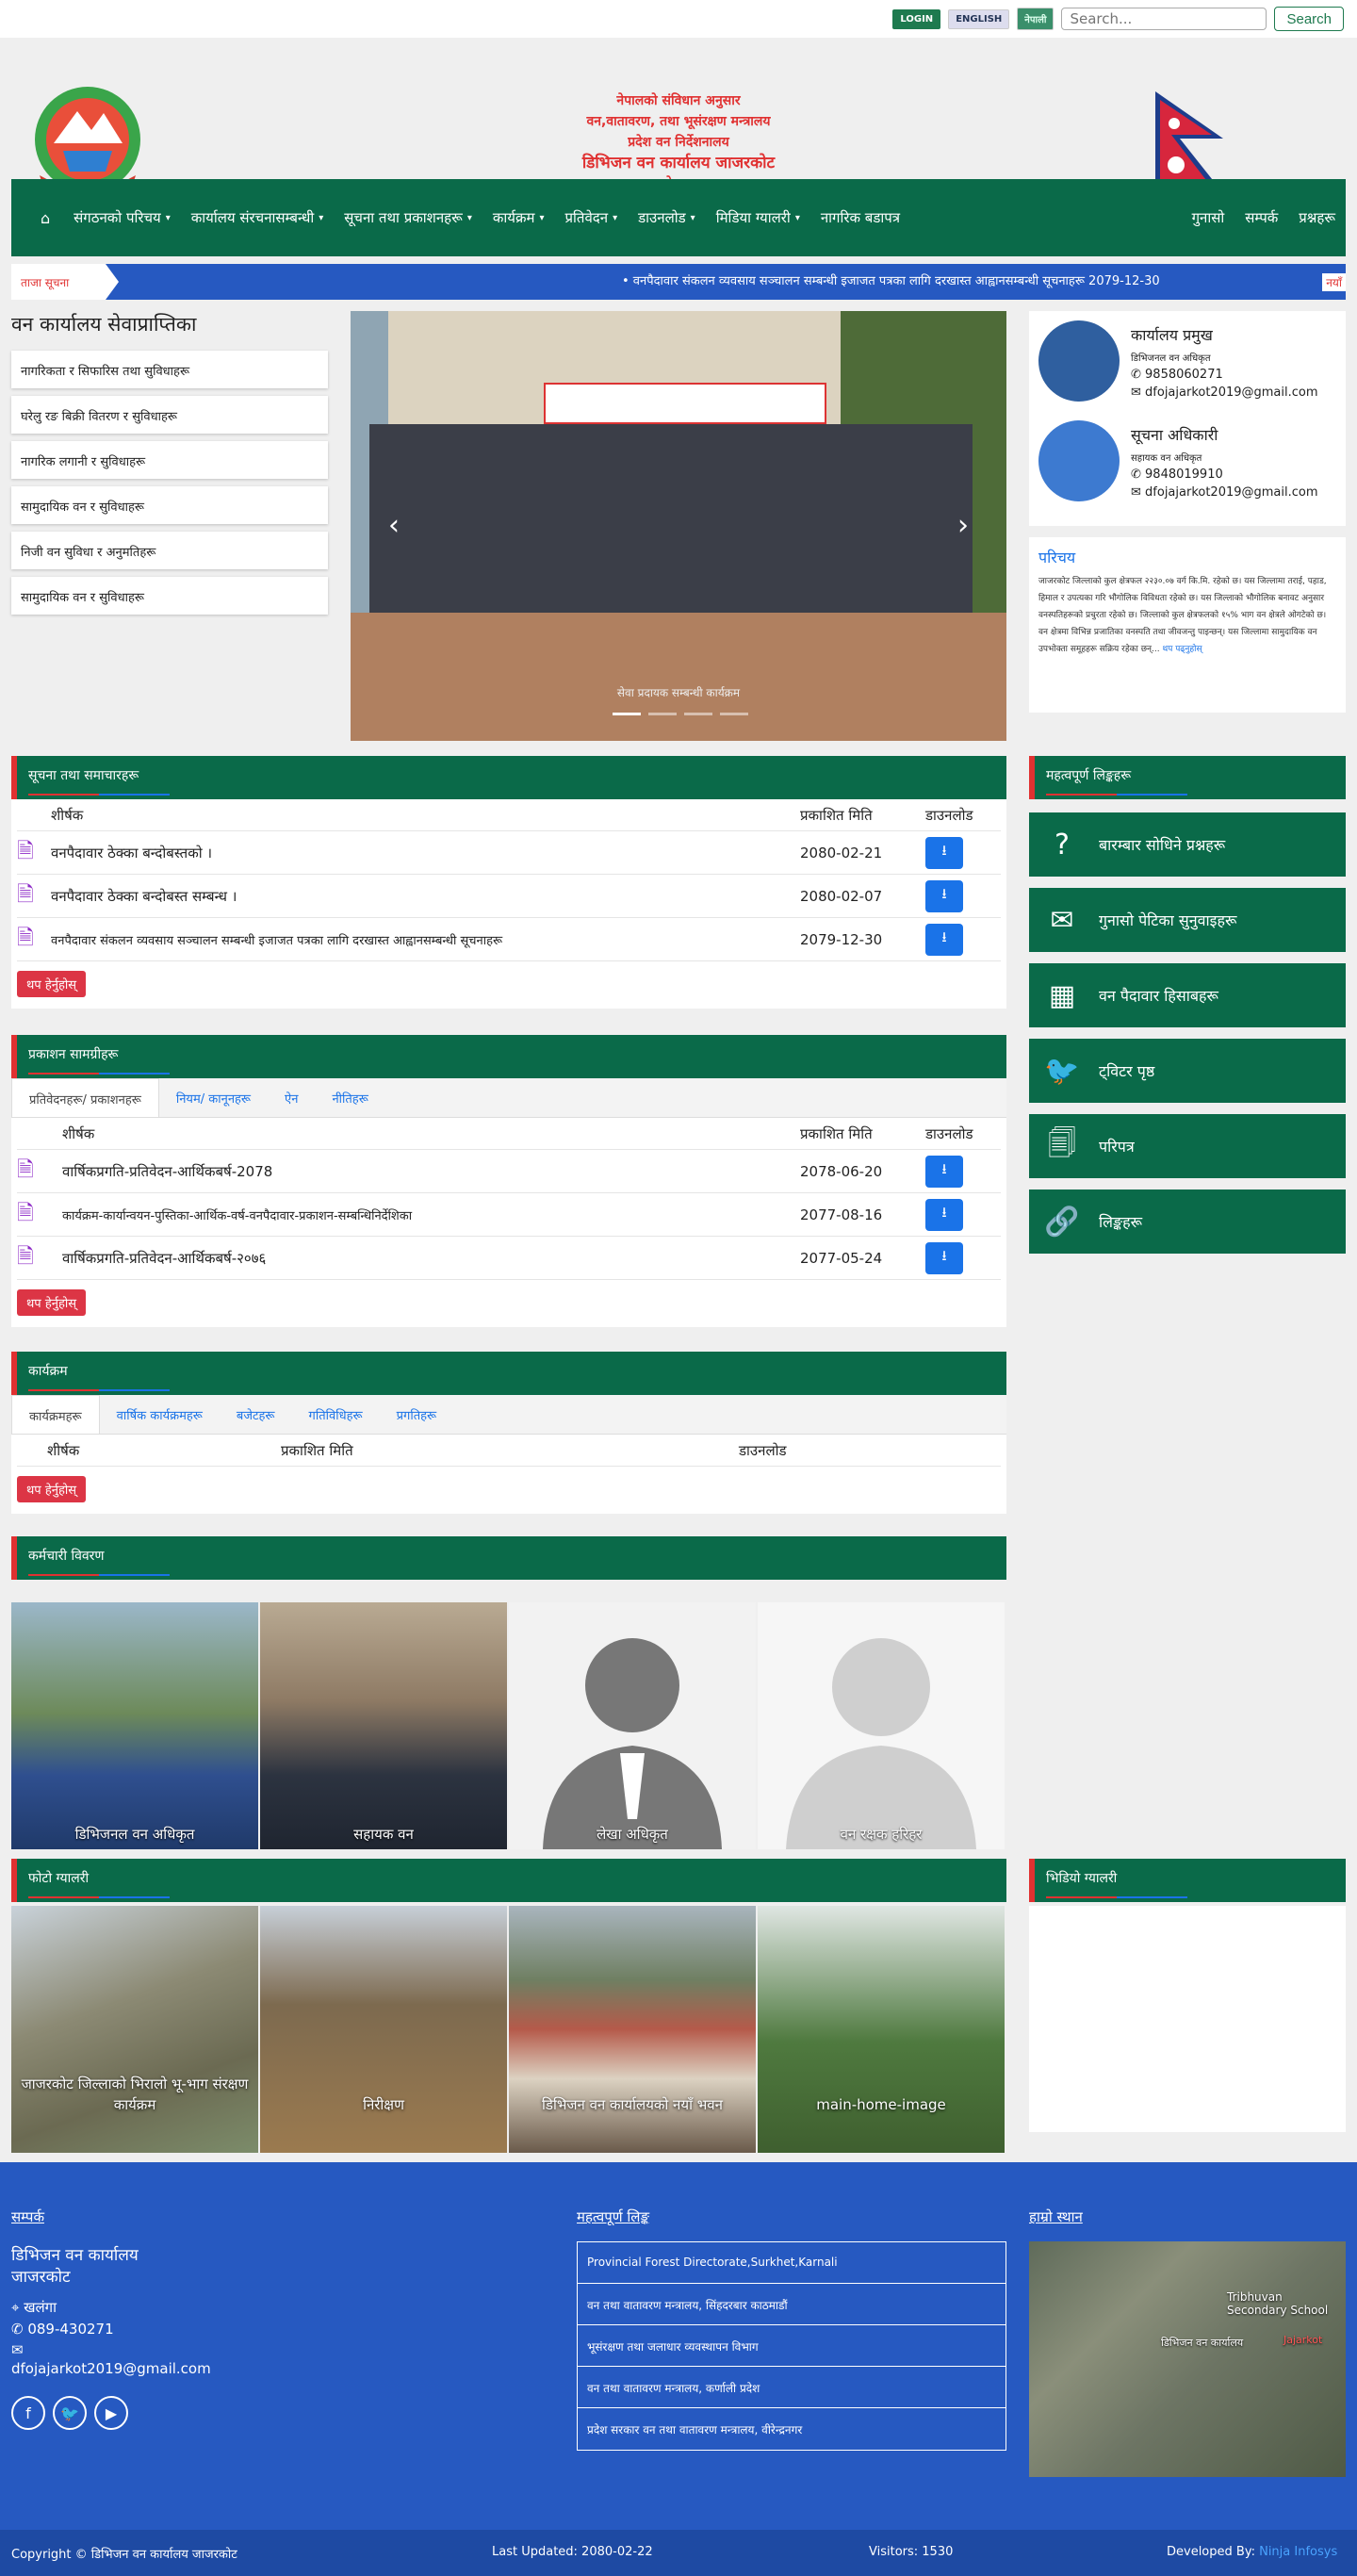 Image resolution: width=1357 pixels, height=2576 pixels. I want to click on staff-card: वन रक्षक हरिहर, so click(881, 1725).